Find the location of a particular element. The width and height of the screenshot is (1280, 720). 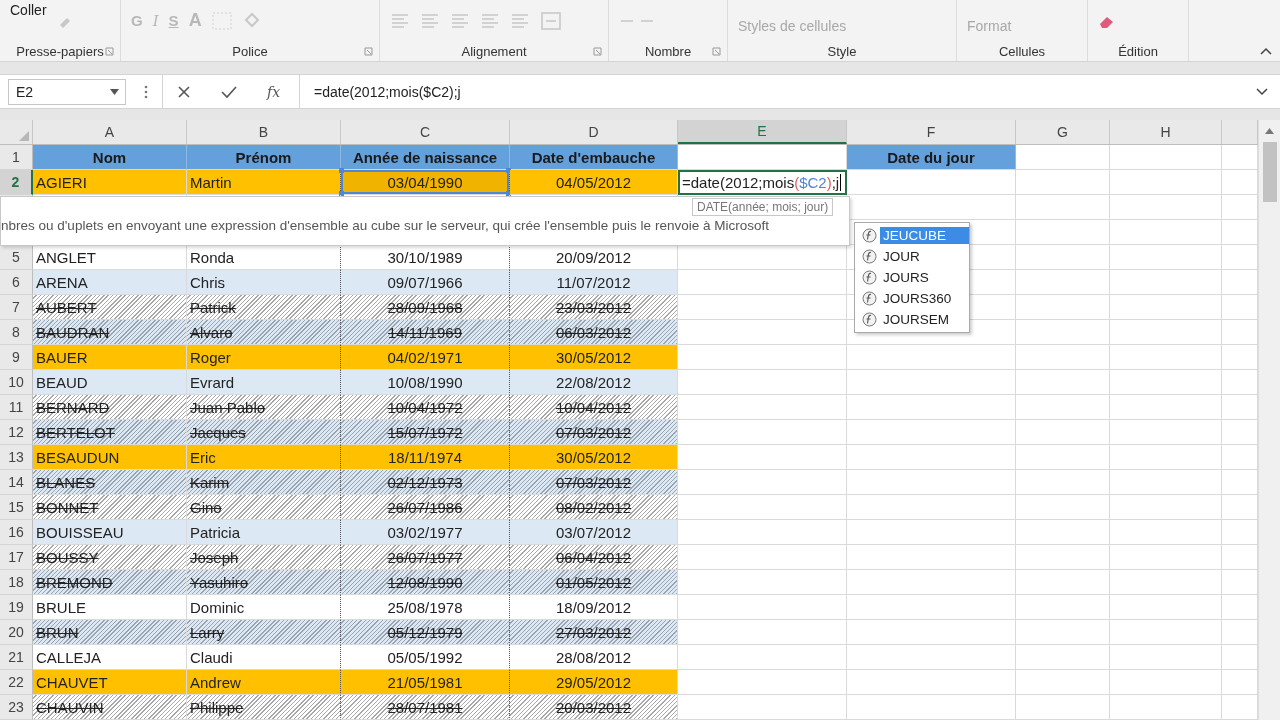

column-header: C is located at coordinates (425, 132).